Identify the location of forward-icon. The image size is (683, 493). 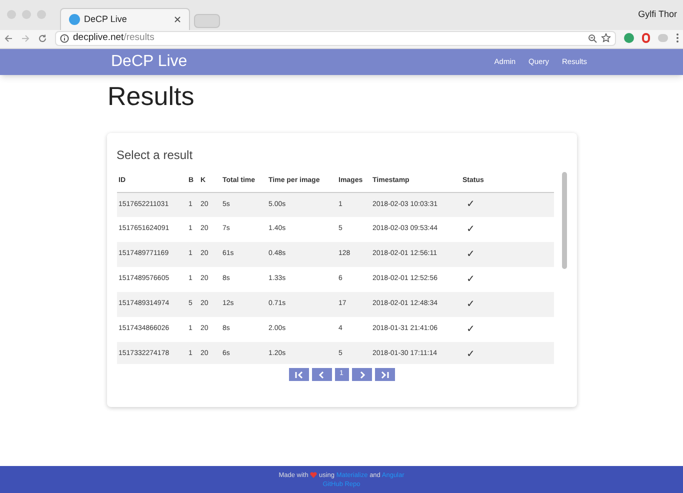
(25, 38).